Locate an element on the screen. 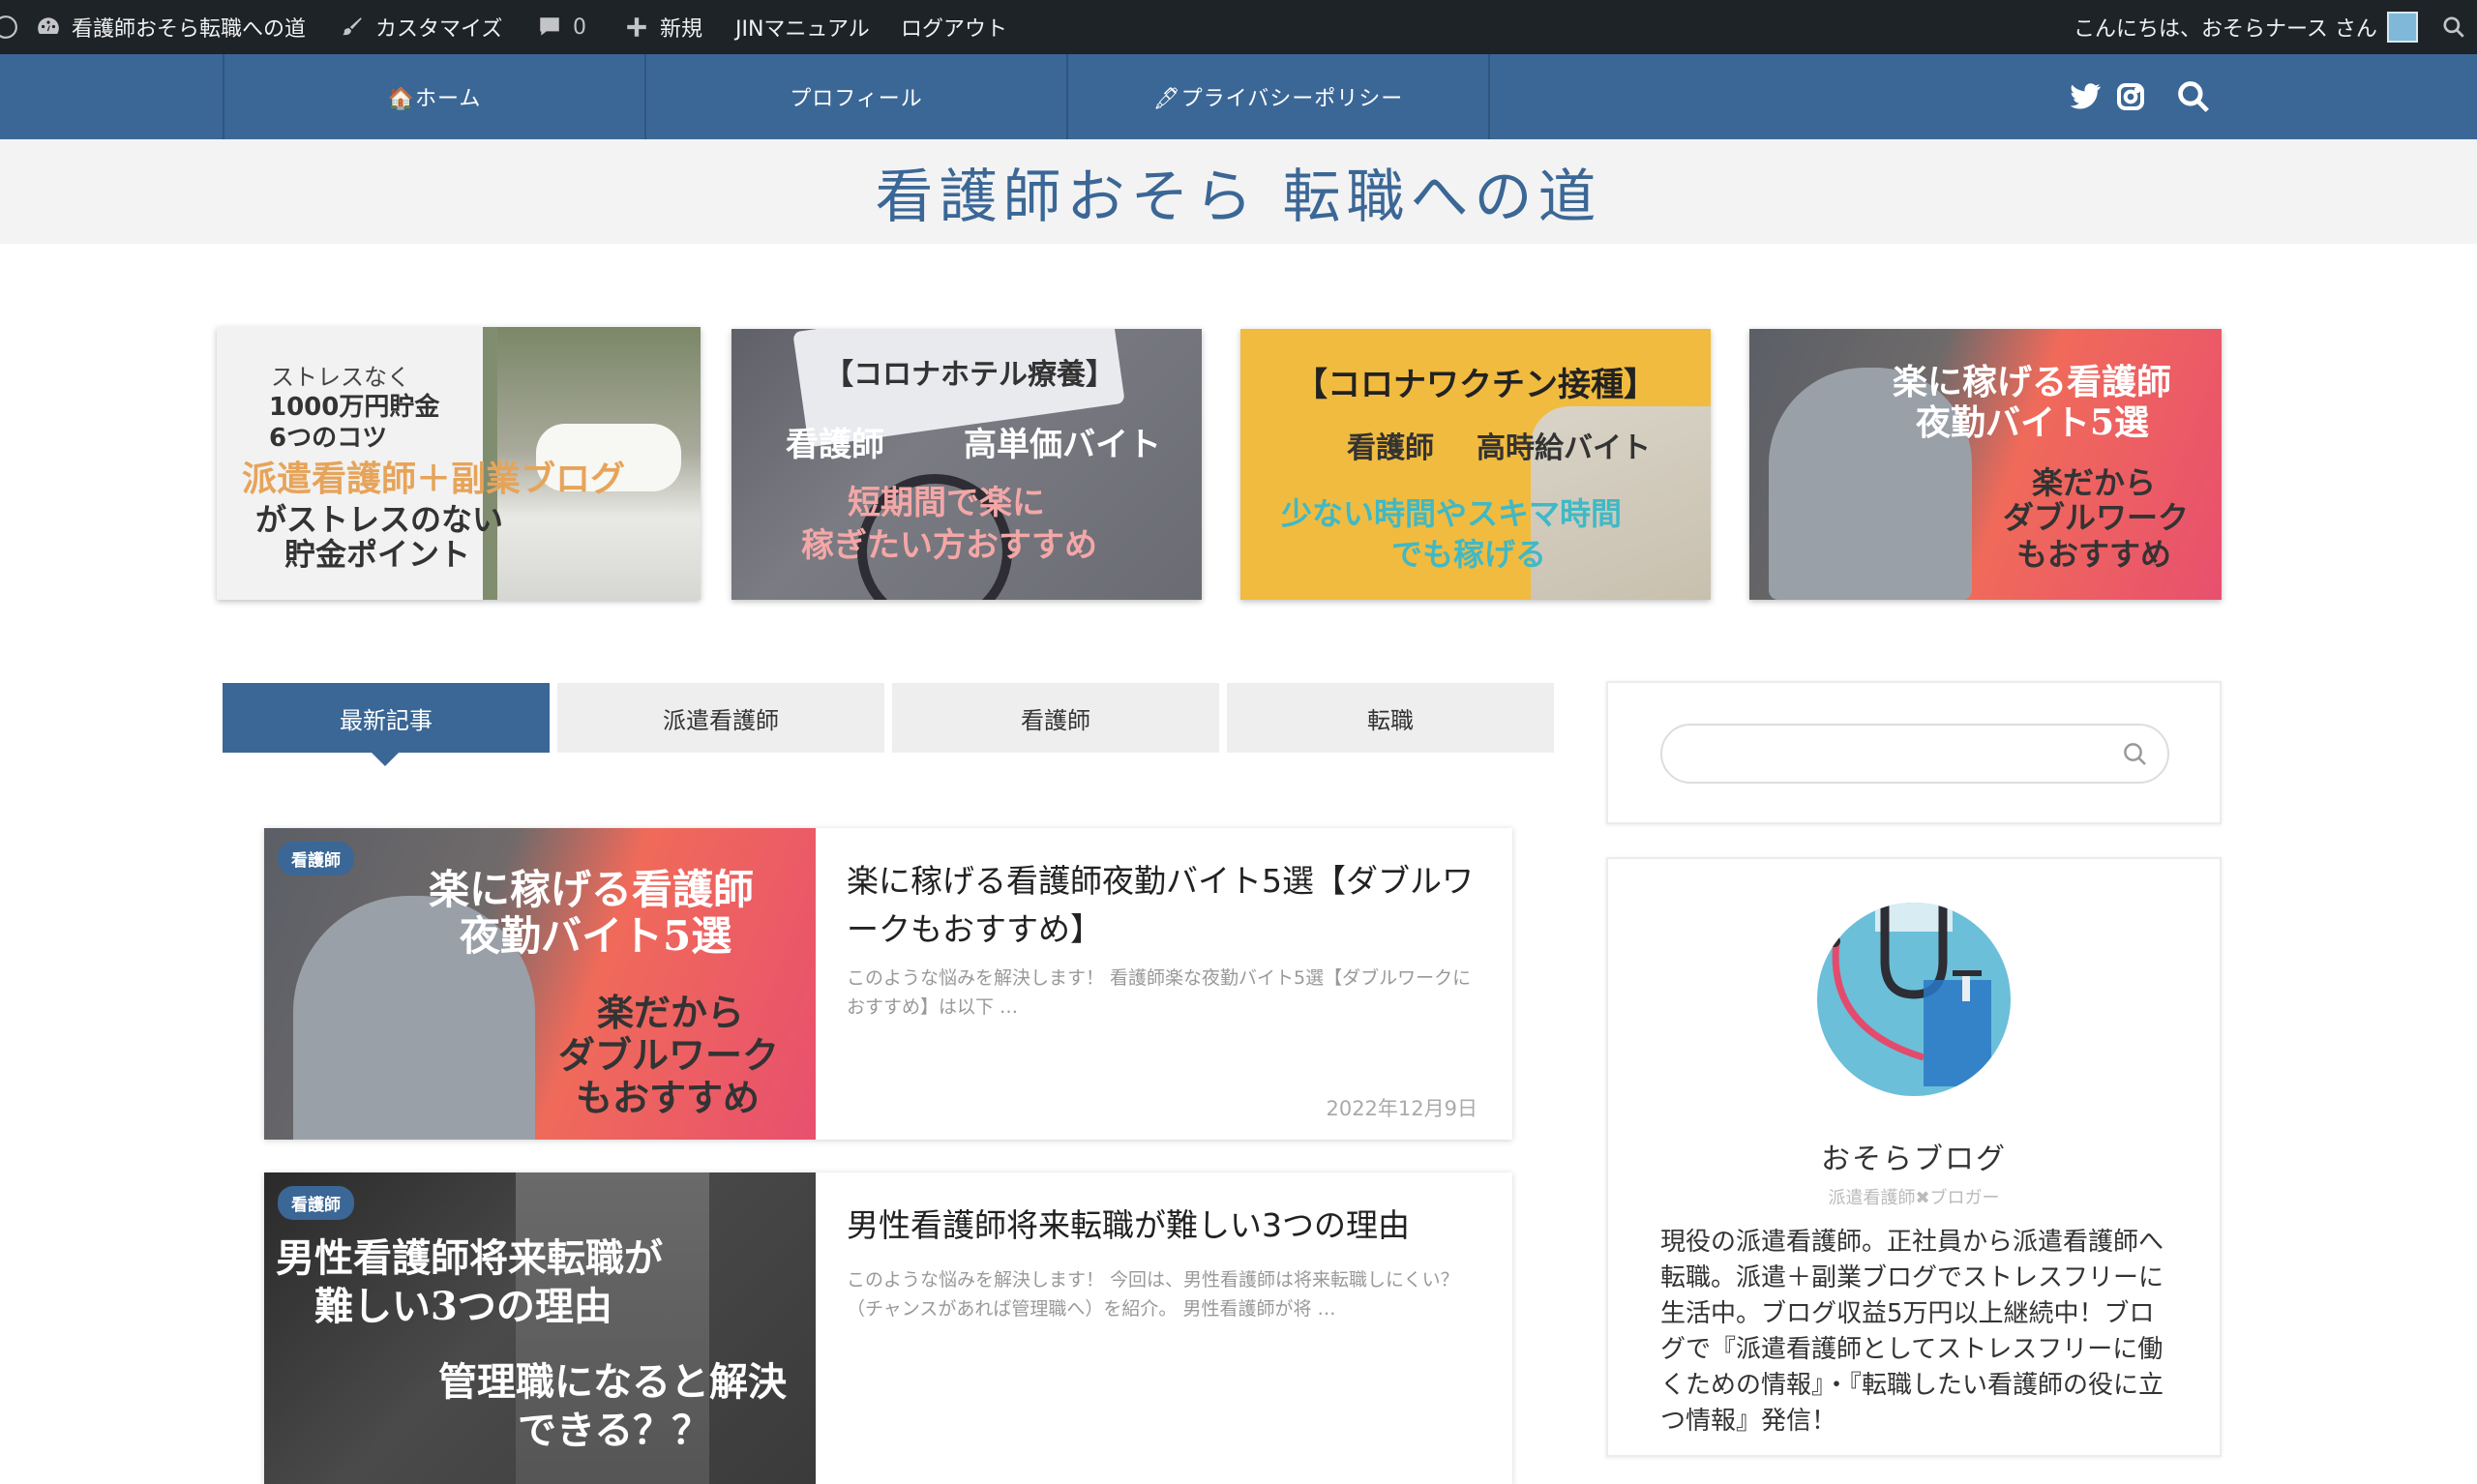 The image size is (2477, 1484). site-header: 看護師おそら 転職への道 is located at coordinates (1238, 191).